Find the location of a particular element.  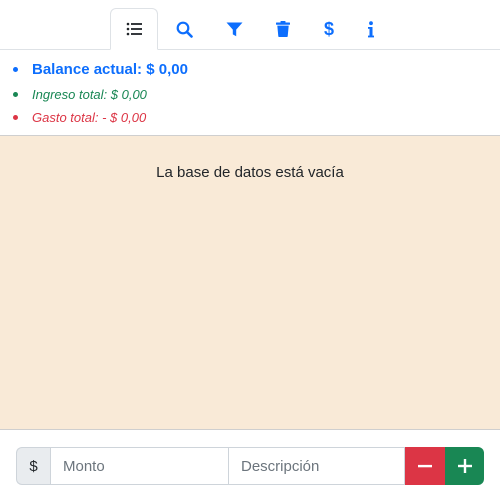

description-input is located at coordinates (316, 466).